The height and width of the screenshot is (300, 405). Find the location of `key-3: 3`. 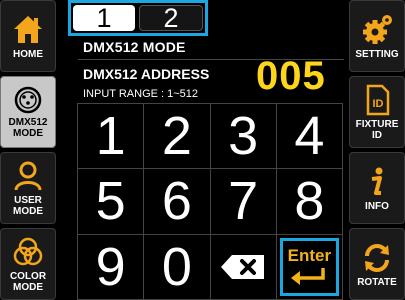

key-3: 3 is located at coordinates (243, 137).